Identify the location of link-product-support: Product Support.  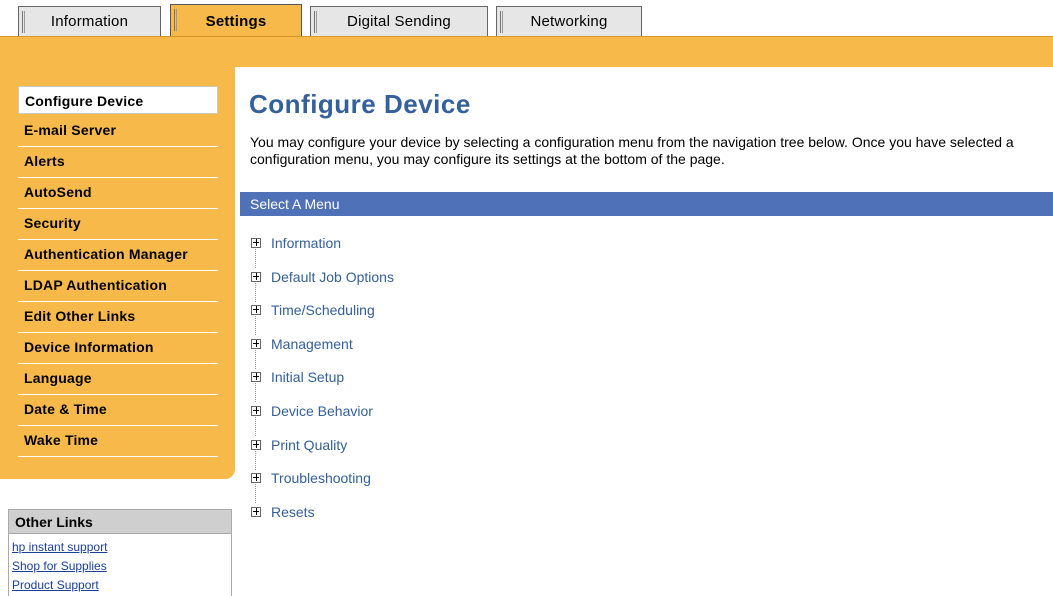
(121, 585).